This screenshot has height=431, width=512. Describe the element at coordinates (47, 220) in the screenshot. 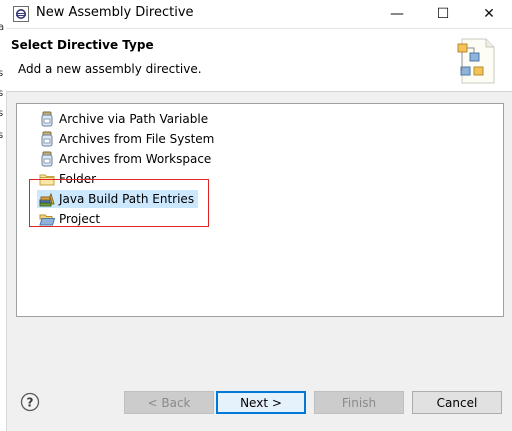

I see `open-folder-icon` at that location.